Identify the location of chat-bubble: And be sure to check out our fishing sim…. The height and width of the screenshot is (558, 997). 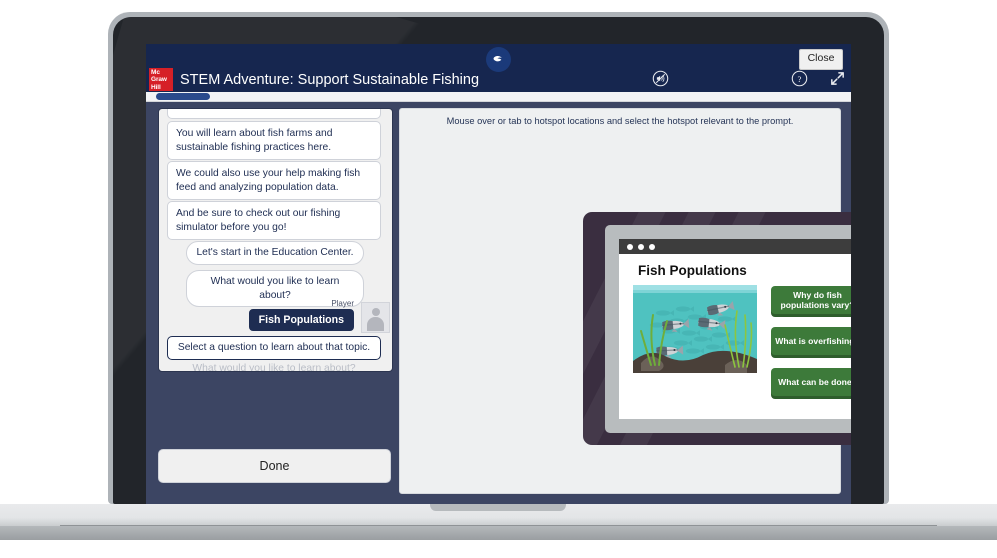
(274, 220).